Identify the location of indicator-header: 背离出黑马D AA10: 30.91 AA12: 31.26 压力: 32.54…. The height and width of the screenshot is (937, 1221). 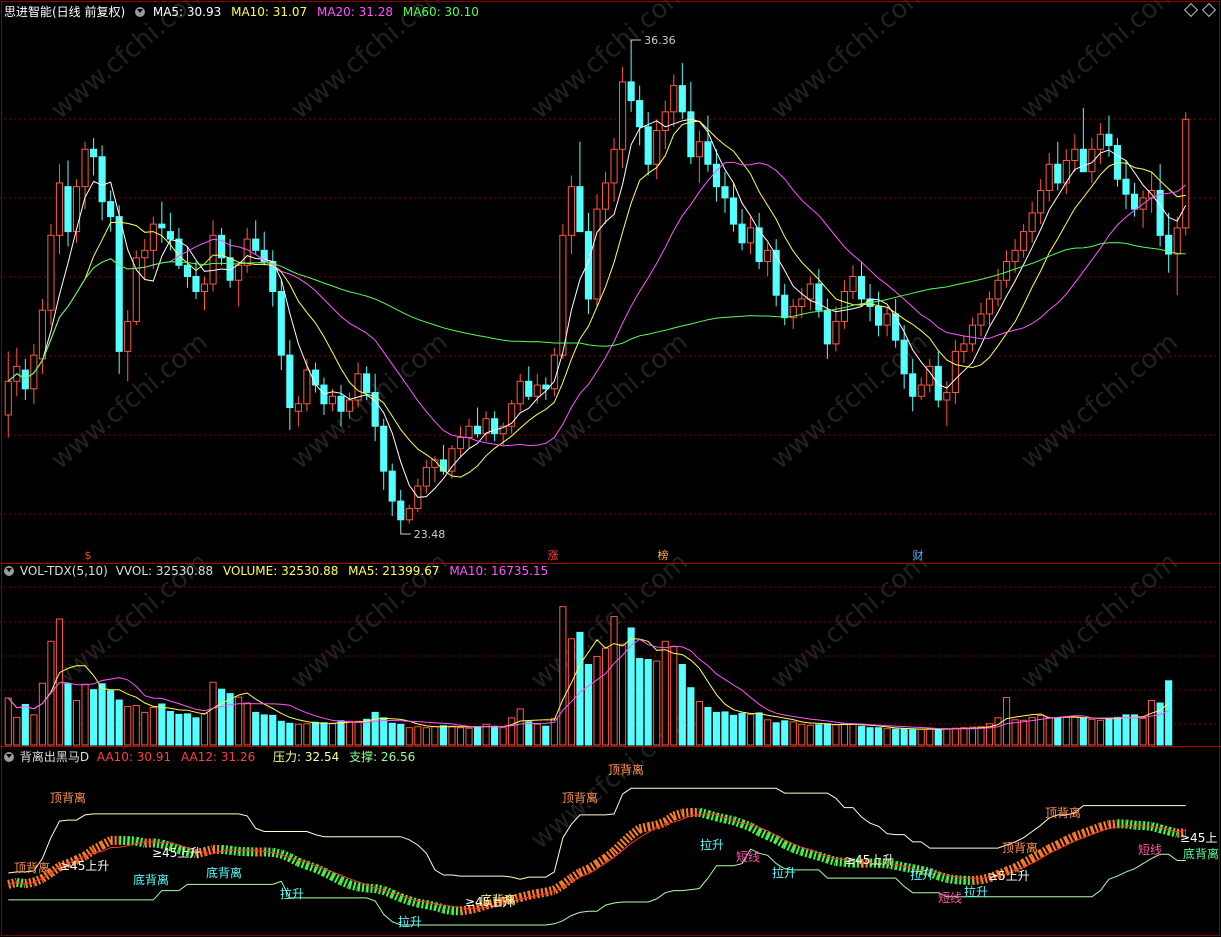
(212, 757).